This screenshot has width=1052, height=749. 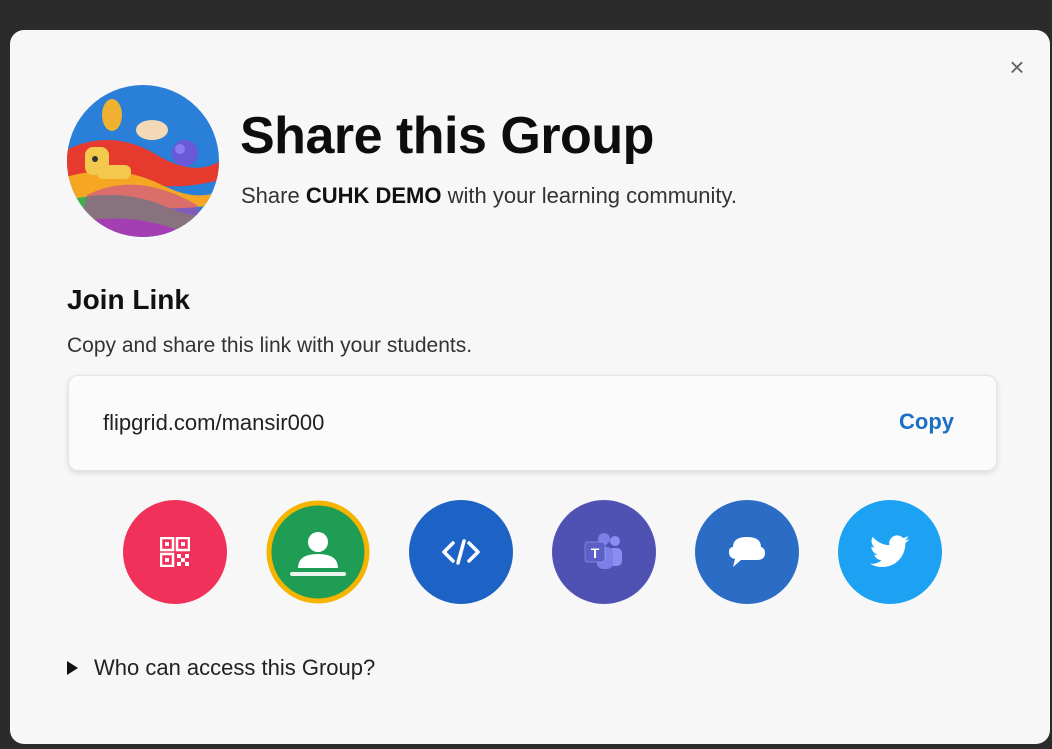 What do you see at coordinates (213, 423) in the screenshot?
I see `join-link-url: flipgrid.com/mansir000` at bounding box center [213, 423].